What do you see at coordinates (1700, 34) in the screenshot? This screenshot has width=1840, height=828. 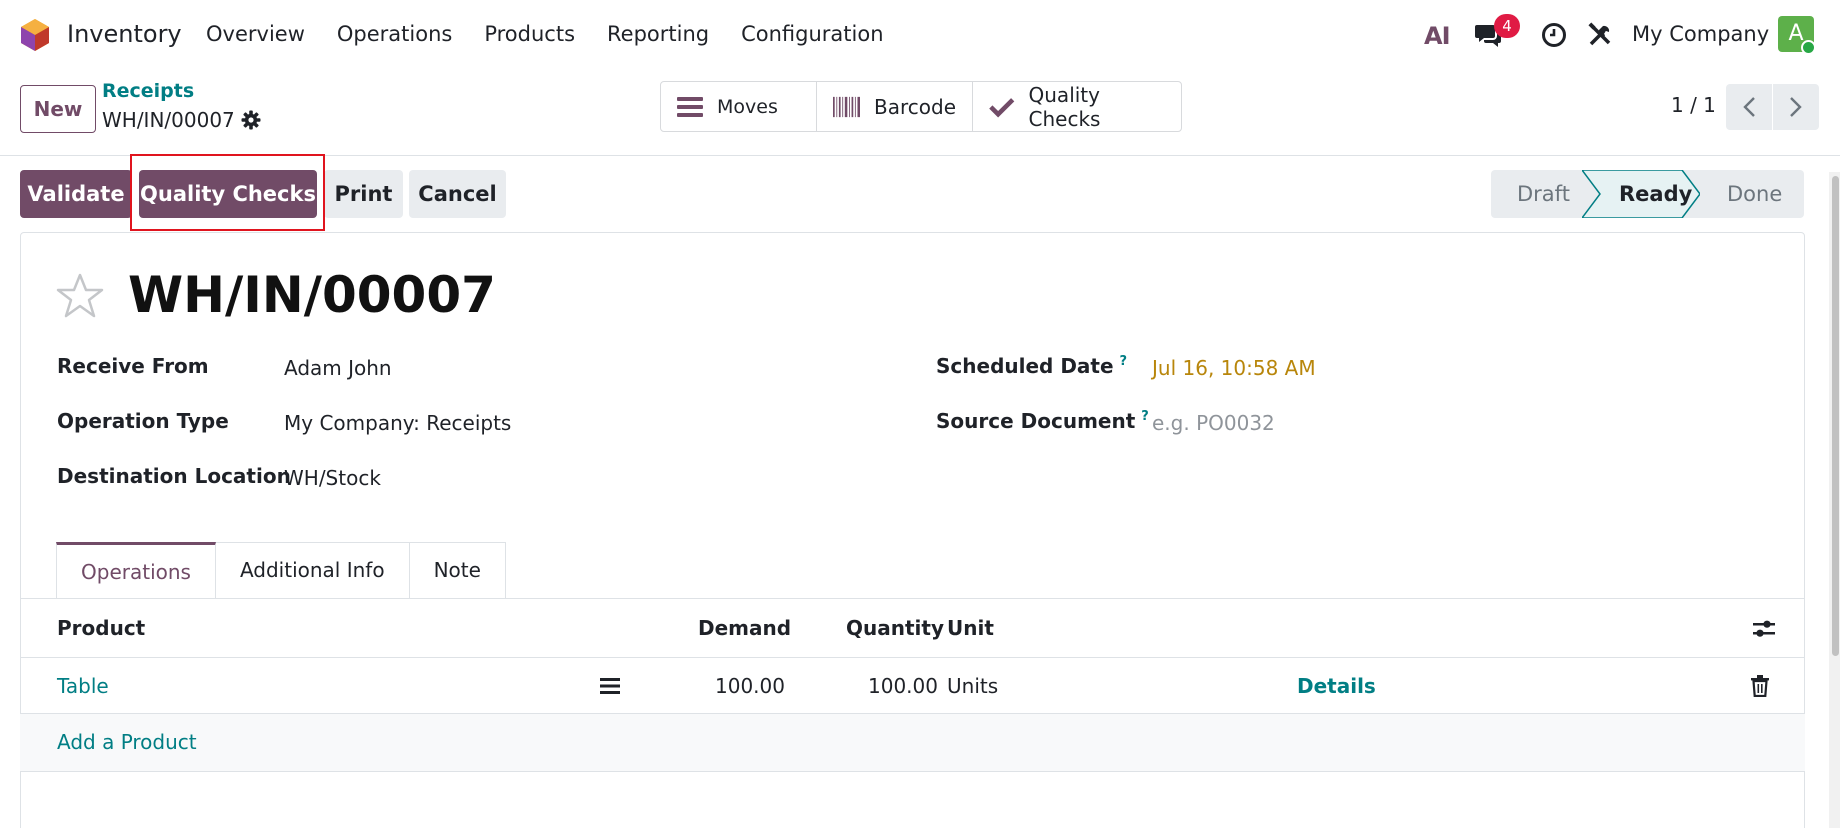 I see `company-switcher: My Company` at bounding box center [1700, 34].